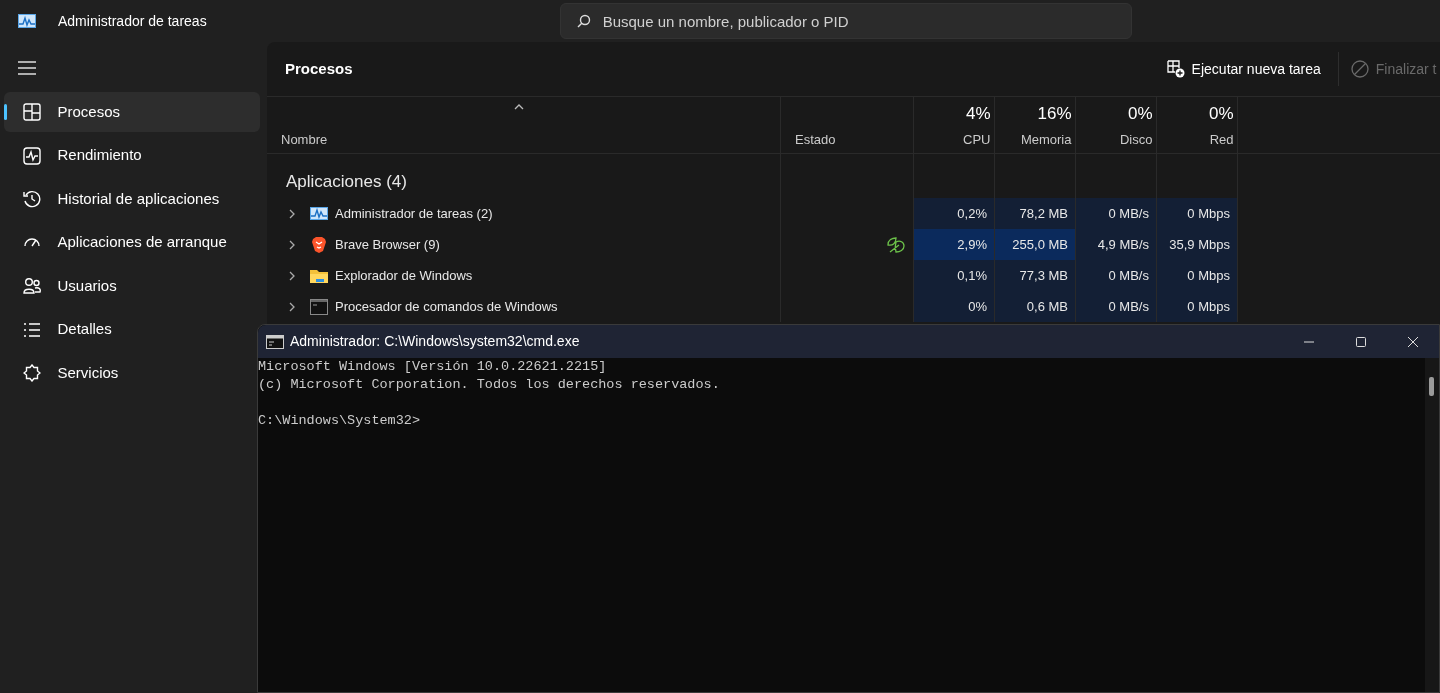 The width and height of the screenshot is (1440, 693). What do you see at coordinates (275, 341) in the screenshot?
I see `console-icon` at bounding box center [275, 341].